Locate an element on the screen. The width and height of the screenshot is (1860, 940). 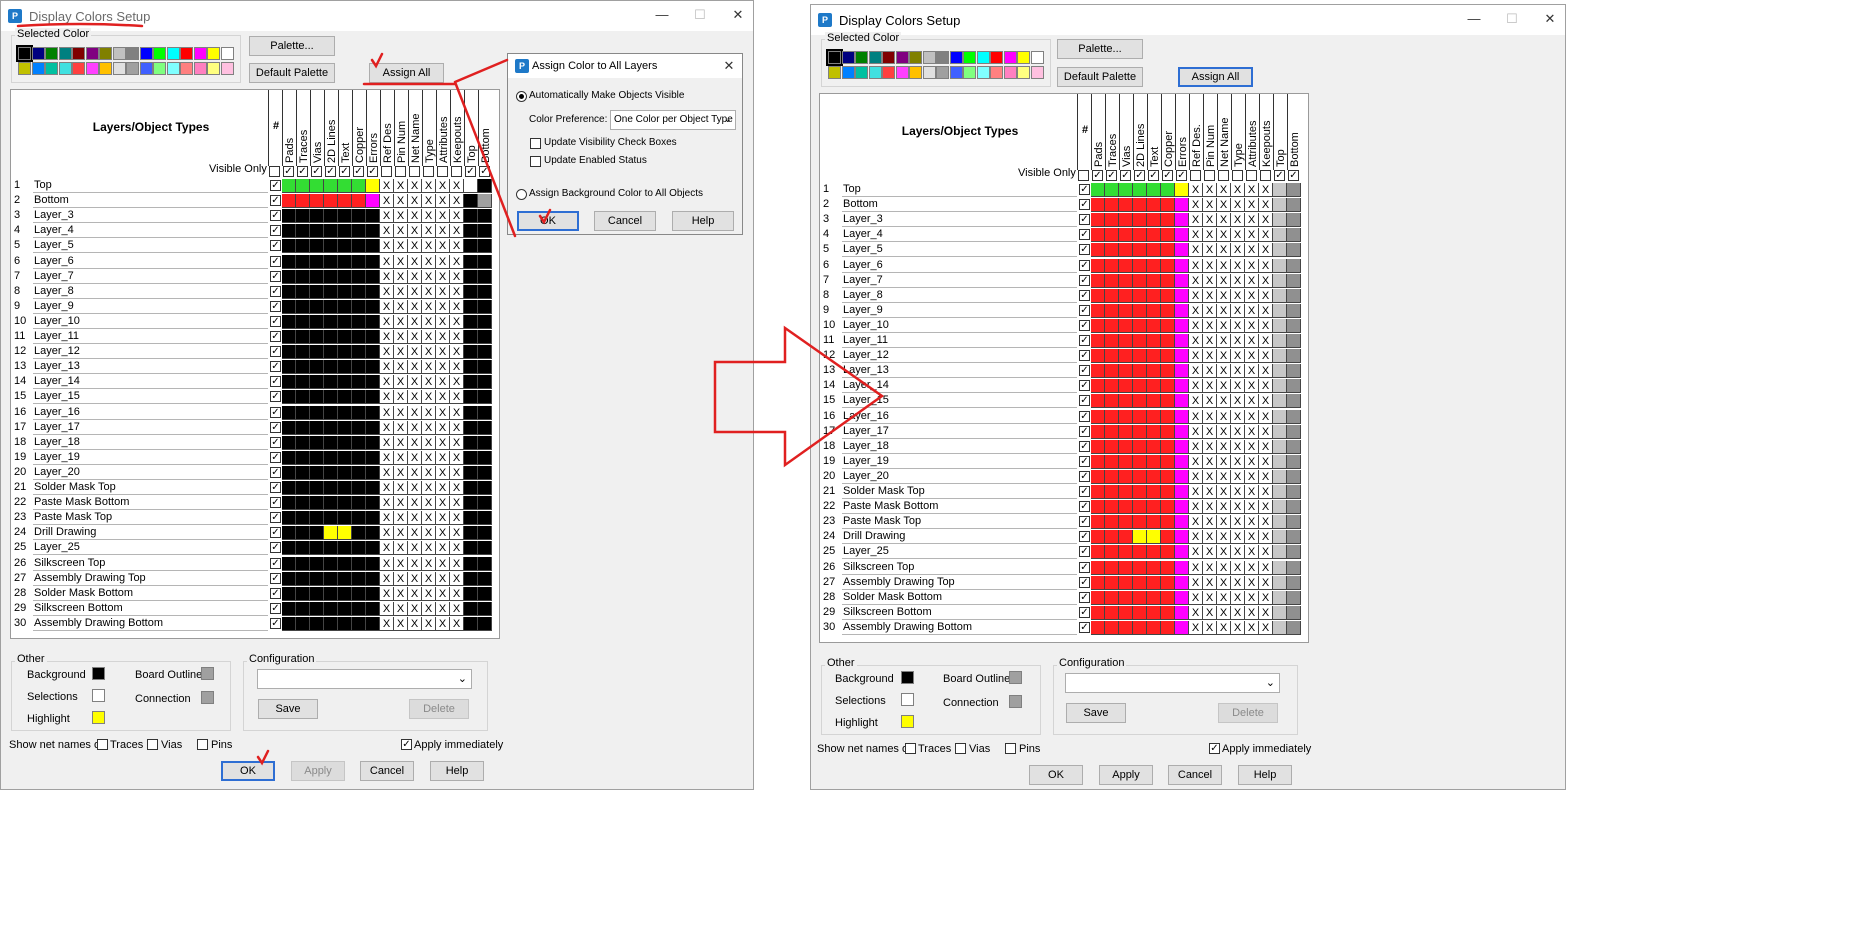
visible-only-checkbox is located at coordinates (1223, 175).